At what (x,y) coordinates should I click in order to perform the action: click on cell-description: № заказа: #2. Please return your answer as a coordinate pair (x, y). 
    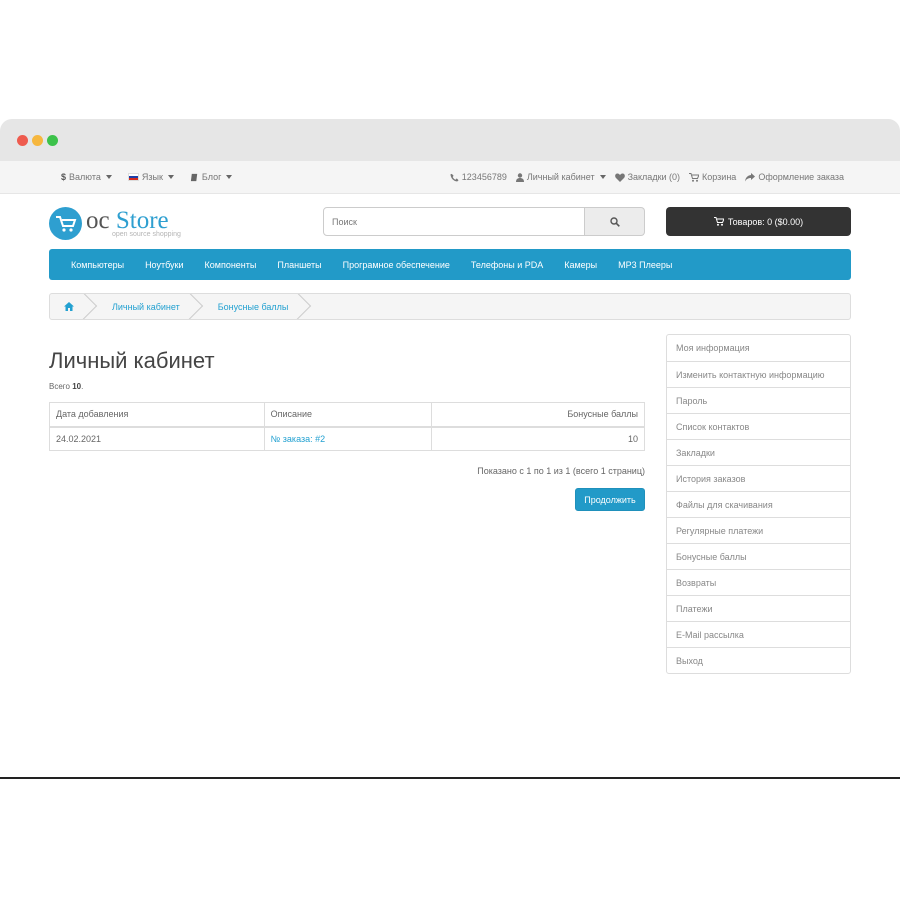
    Looking at the image, I should click on (348, 438).